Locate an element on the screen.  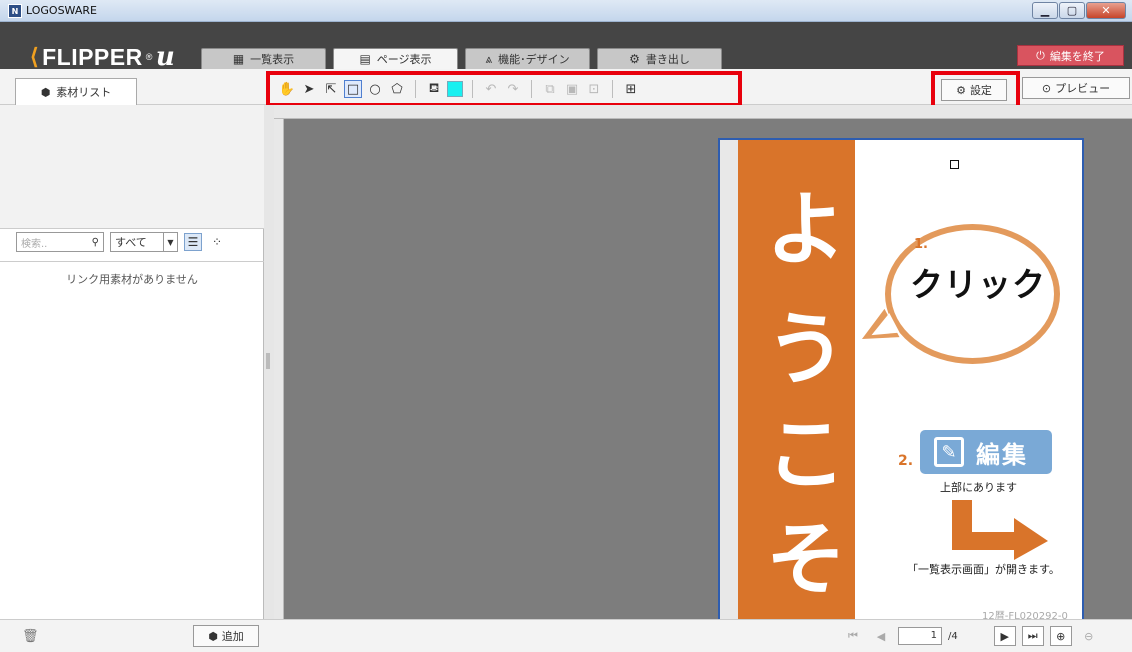
opens-note: 「一覧表示画面」が開きます。 is located at coordinates (983, 569).